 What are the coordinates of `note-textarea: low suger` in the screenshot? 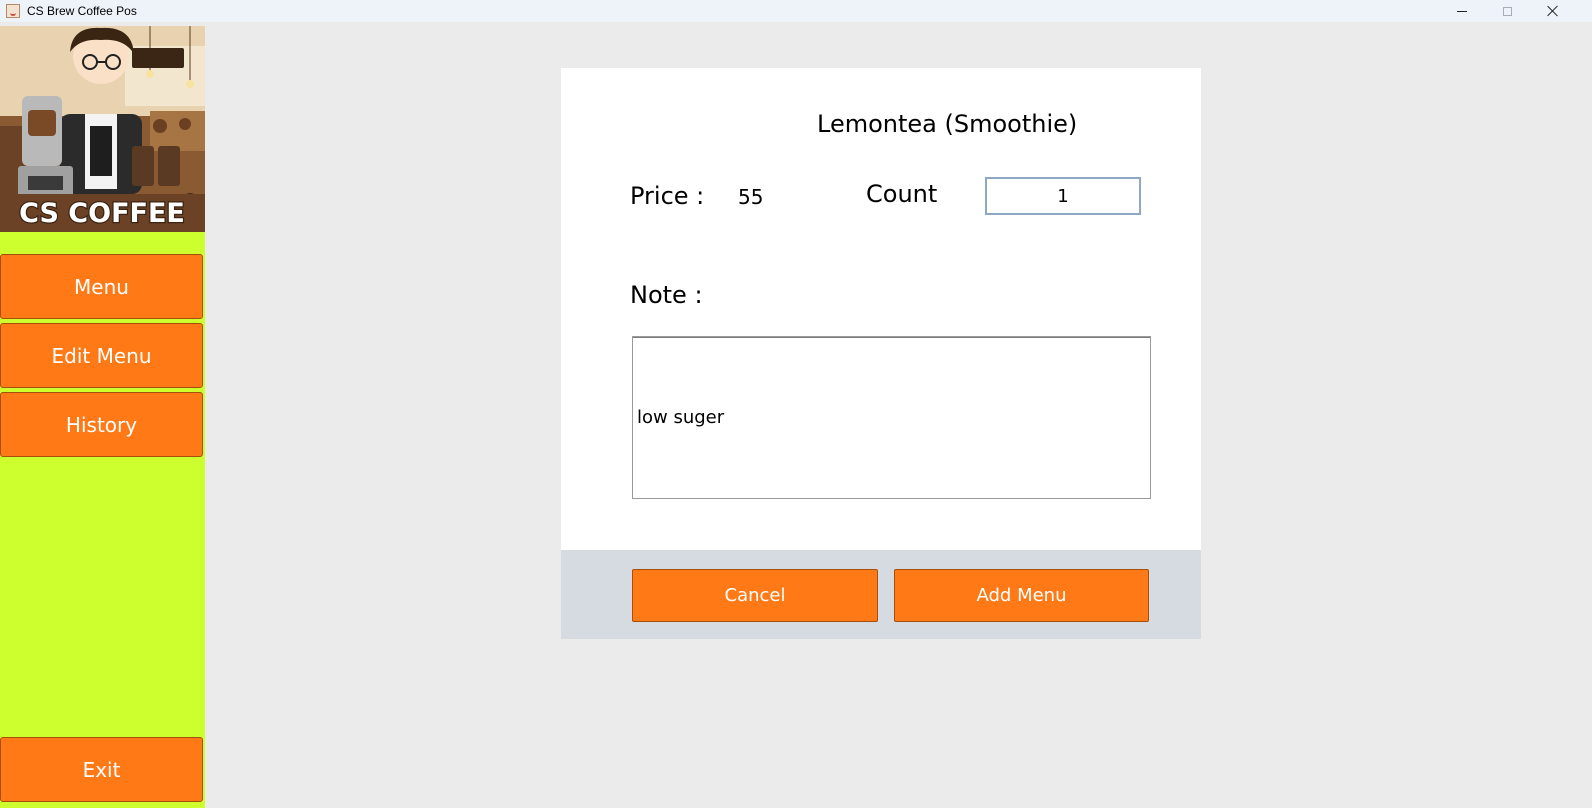 It's located at (891, 417).